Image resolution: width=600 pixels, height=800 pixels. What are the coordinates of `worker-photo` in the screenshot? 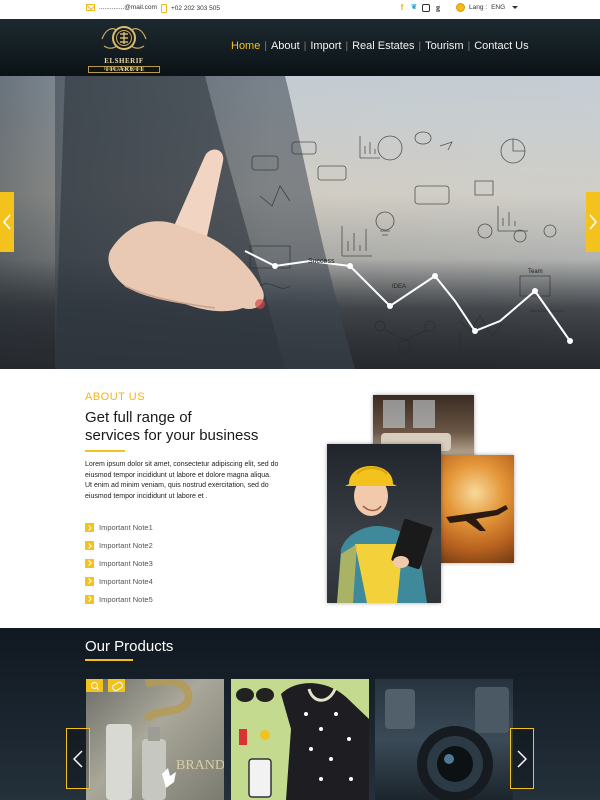 It's located at (384, 523).